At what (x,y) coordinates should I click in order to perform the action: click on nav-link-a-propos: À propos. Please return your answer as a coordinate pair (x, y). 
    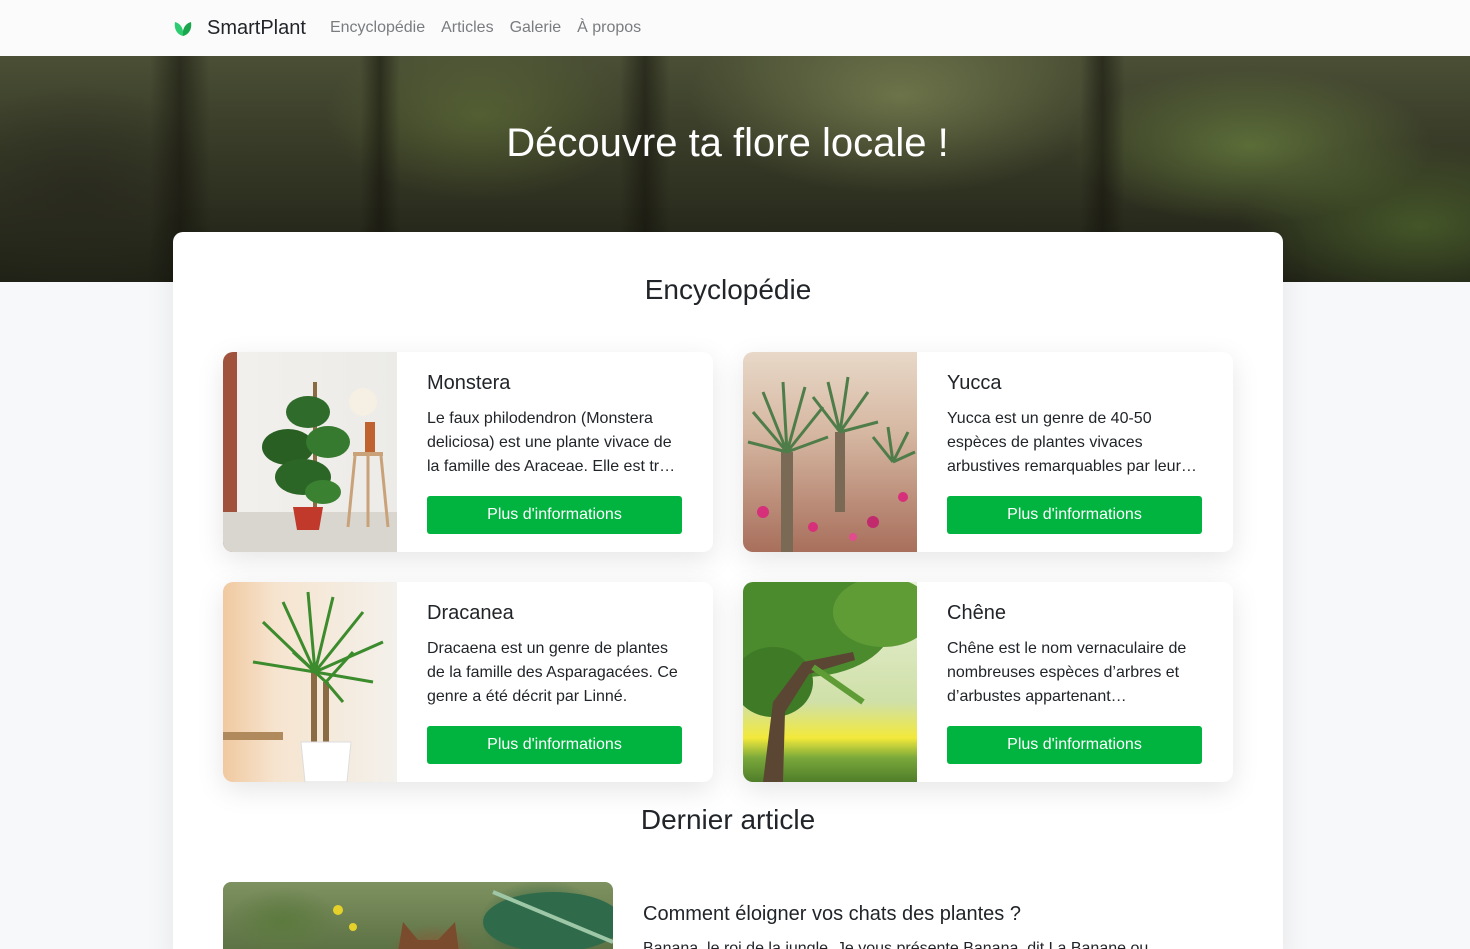
    Looking at the image, I should click on (609, 28).